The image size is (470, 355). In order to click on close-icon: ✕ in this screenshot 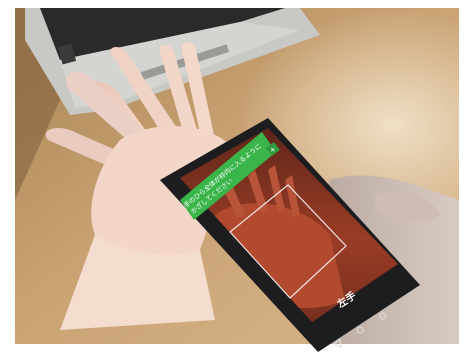, I will do `click(272, 150)`.